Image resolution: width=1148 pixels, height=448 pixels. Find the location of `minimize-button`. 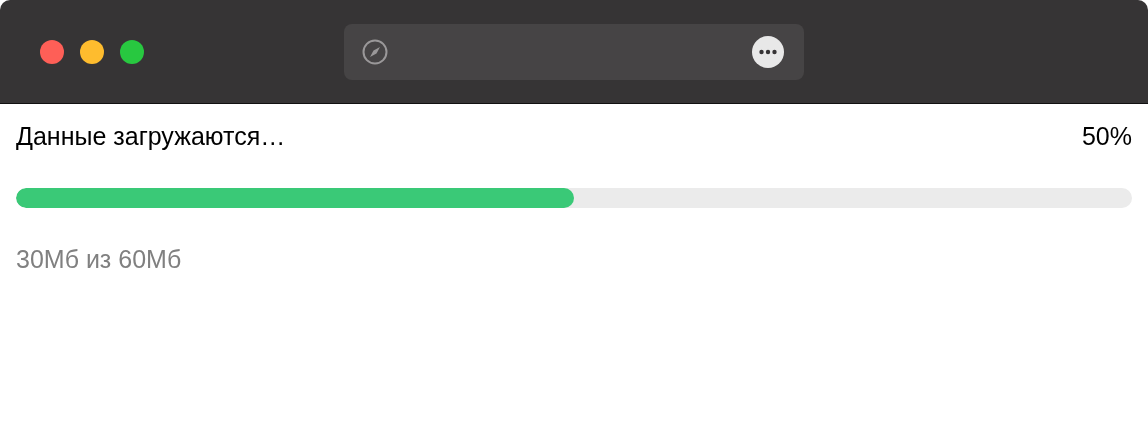

minimize-button is located at coordinates (92, 51).